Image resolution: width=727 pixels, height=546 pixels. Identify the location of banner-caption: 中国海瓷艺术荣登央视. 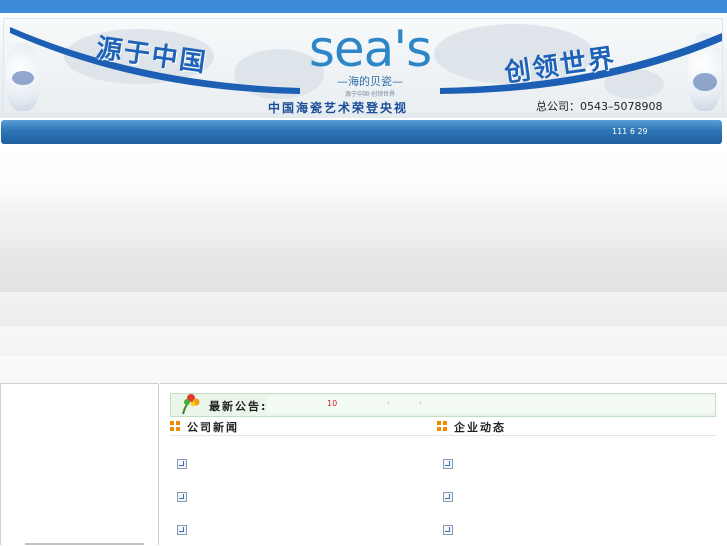
(338, 108).